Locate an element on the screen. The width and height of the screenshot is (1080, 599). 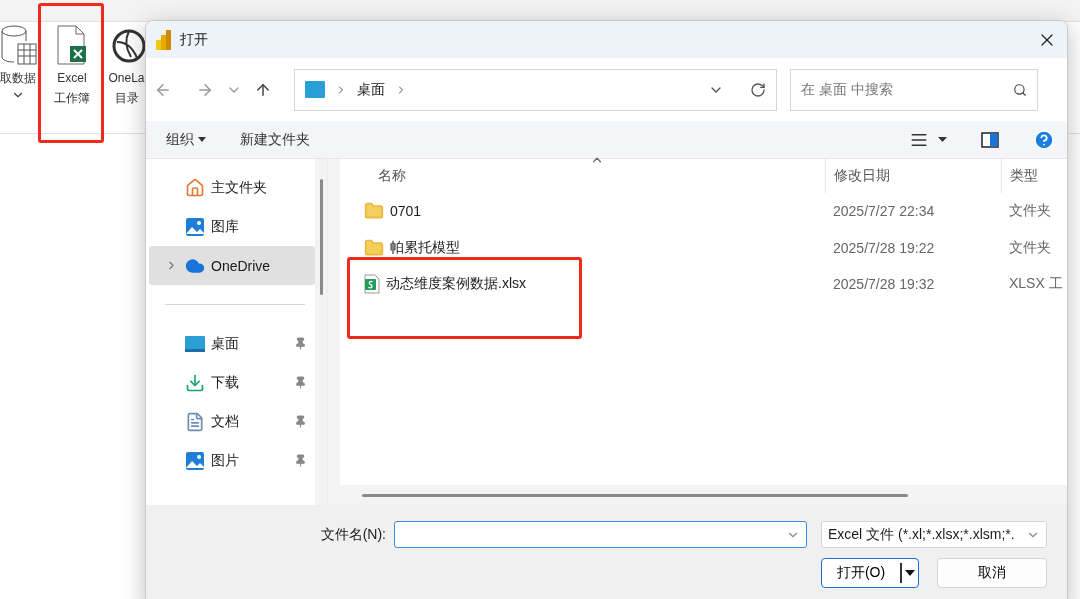
search-icon is located at coordinates (1020, 89).